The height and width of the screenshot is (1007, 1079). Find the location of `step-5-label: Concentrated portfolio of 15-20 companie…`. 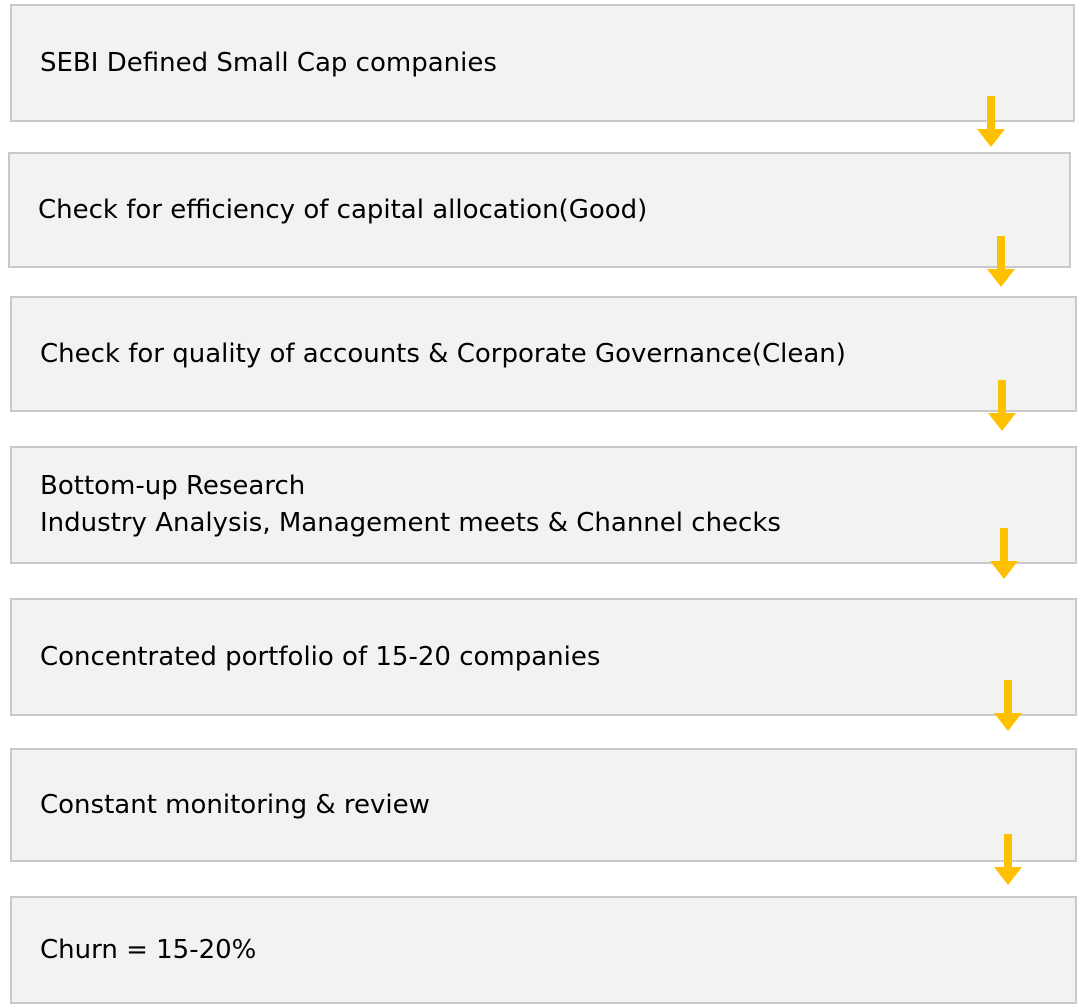

step-5-label: Concentrated portfolio of 15-20 companie… is located at coordinates (320, 656).